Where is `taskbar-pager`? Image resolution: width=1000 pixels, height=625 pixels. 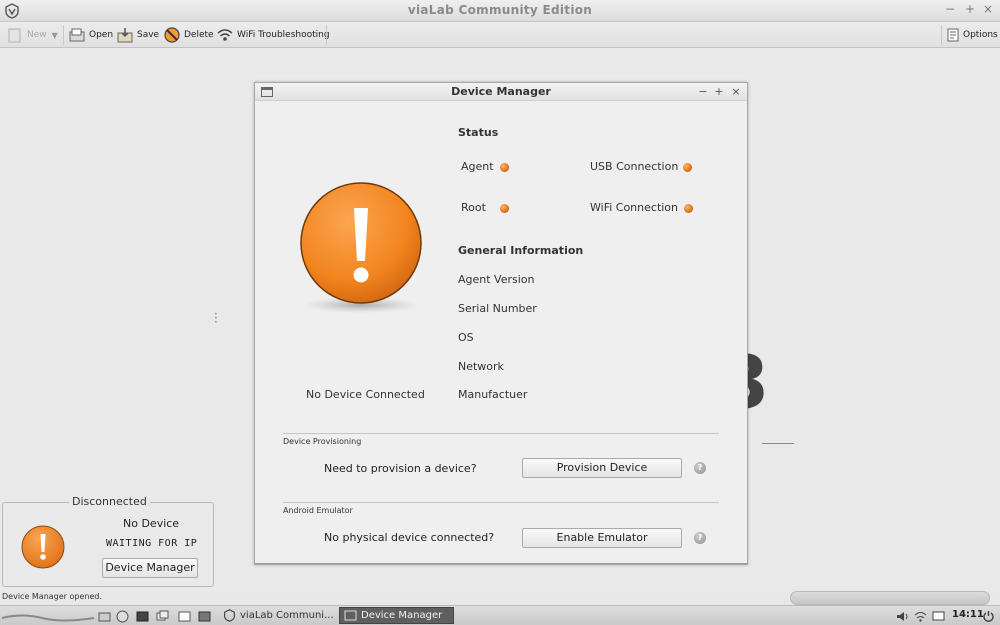 taskbar-pager is located at coordinates (48, 616).